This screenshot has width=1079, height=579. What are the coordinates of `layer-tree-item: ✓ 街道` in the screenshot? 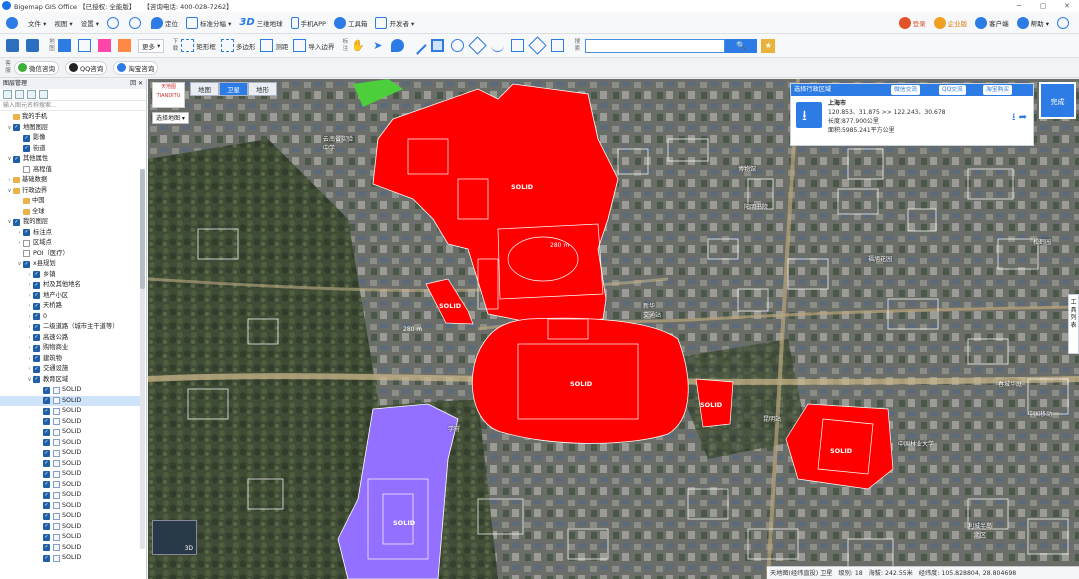 It's located at (70, 149).